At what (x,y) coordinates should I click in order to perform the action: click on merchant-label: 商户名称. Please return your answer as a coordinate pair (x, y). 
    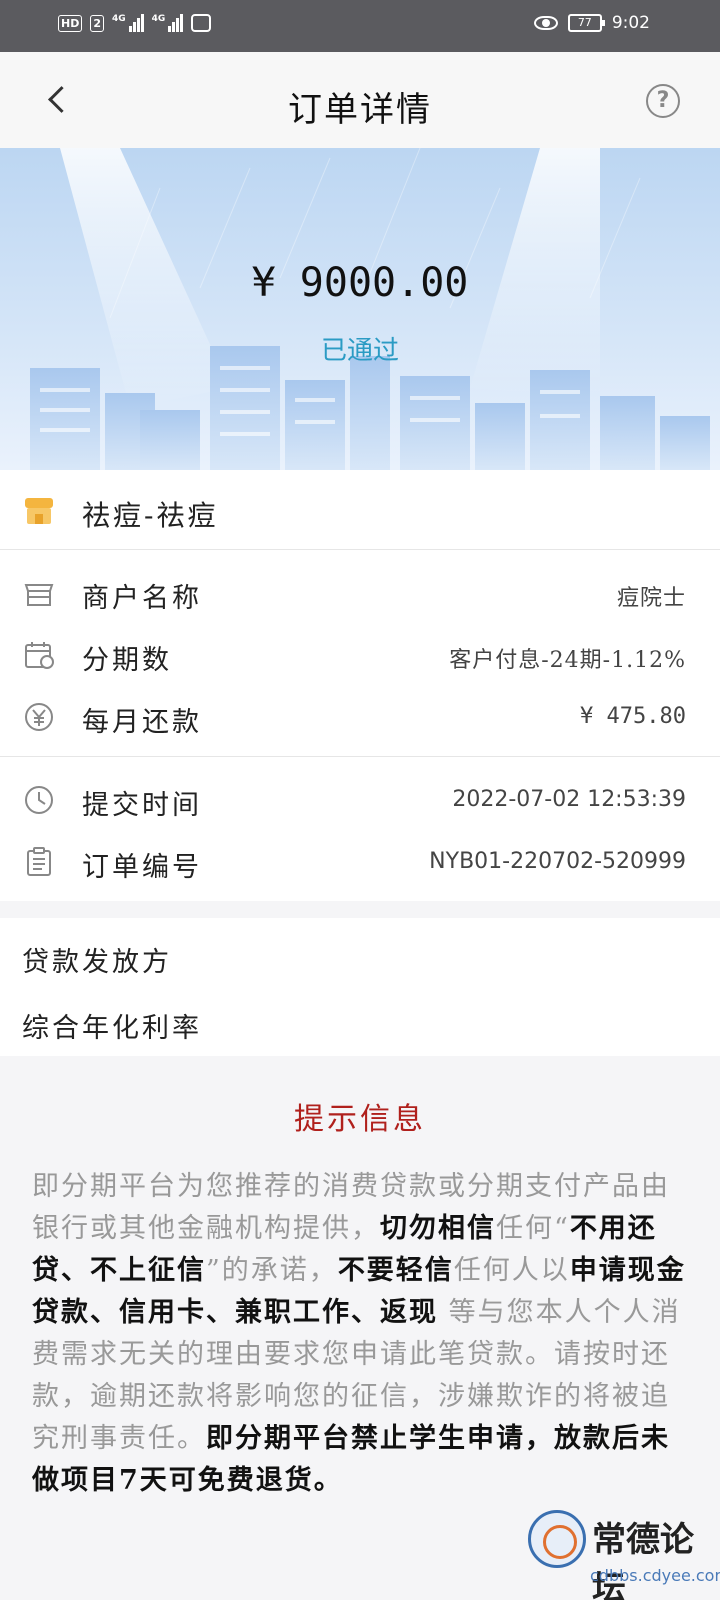
    Looking at the image, I should click on (142, 598).